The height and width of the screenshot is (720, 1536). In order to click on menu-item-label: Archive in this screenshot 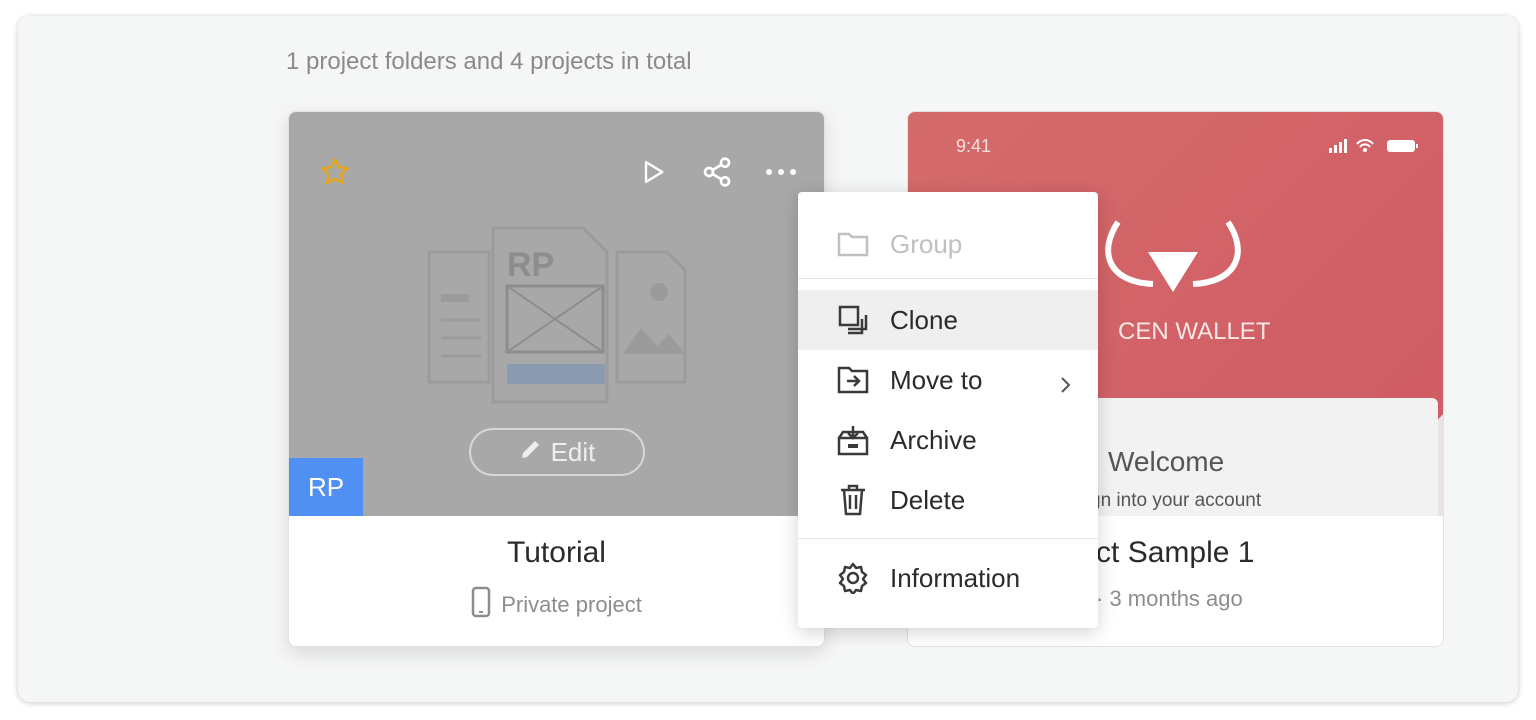, I will do `click(933, 439)`.